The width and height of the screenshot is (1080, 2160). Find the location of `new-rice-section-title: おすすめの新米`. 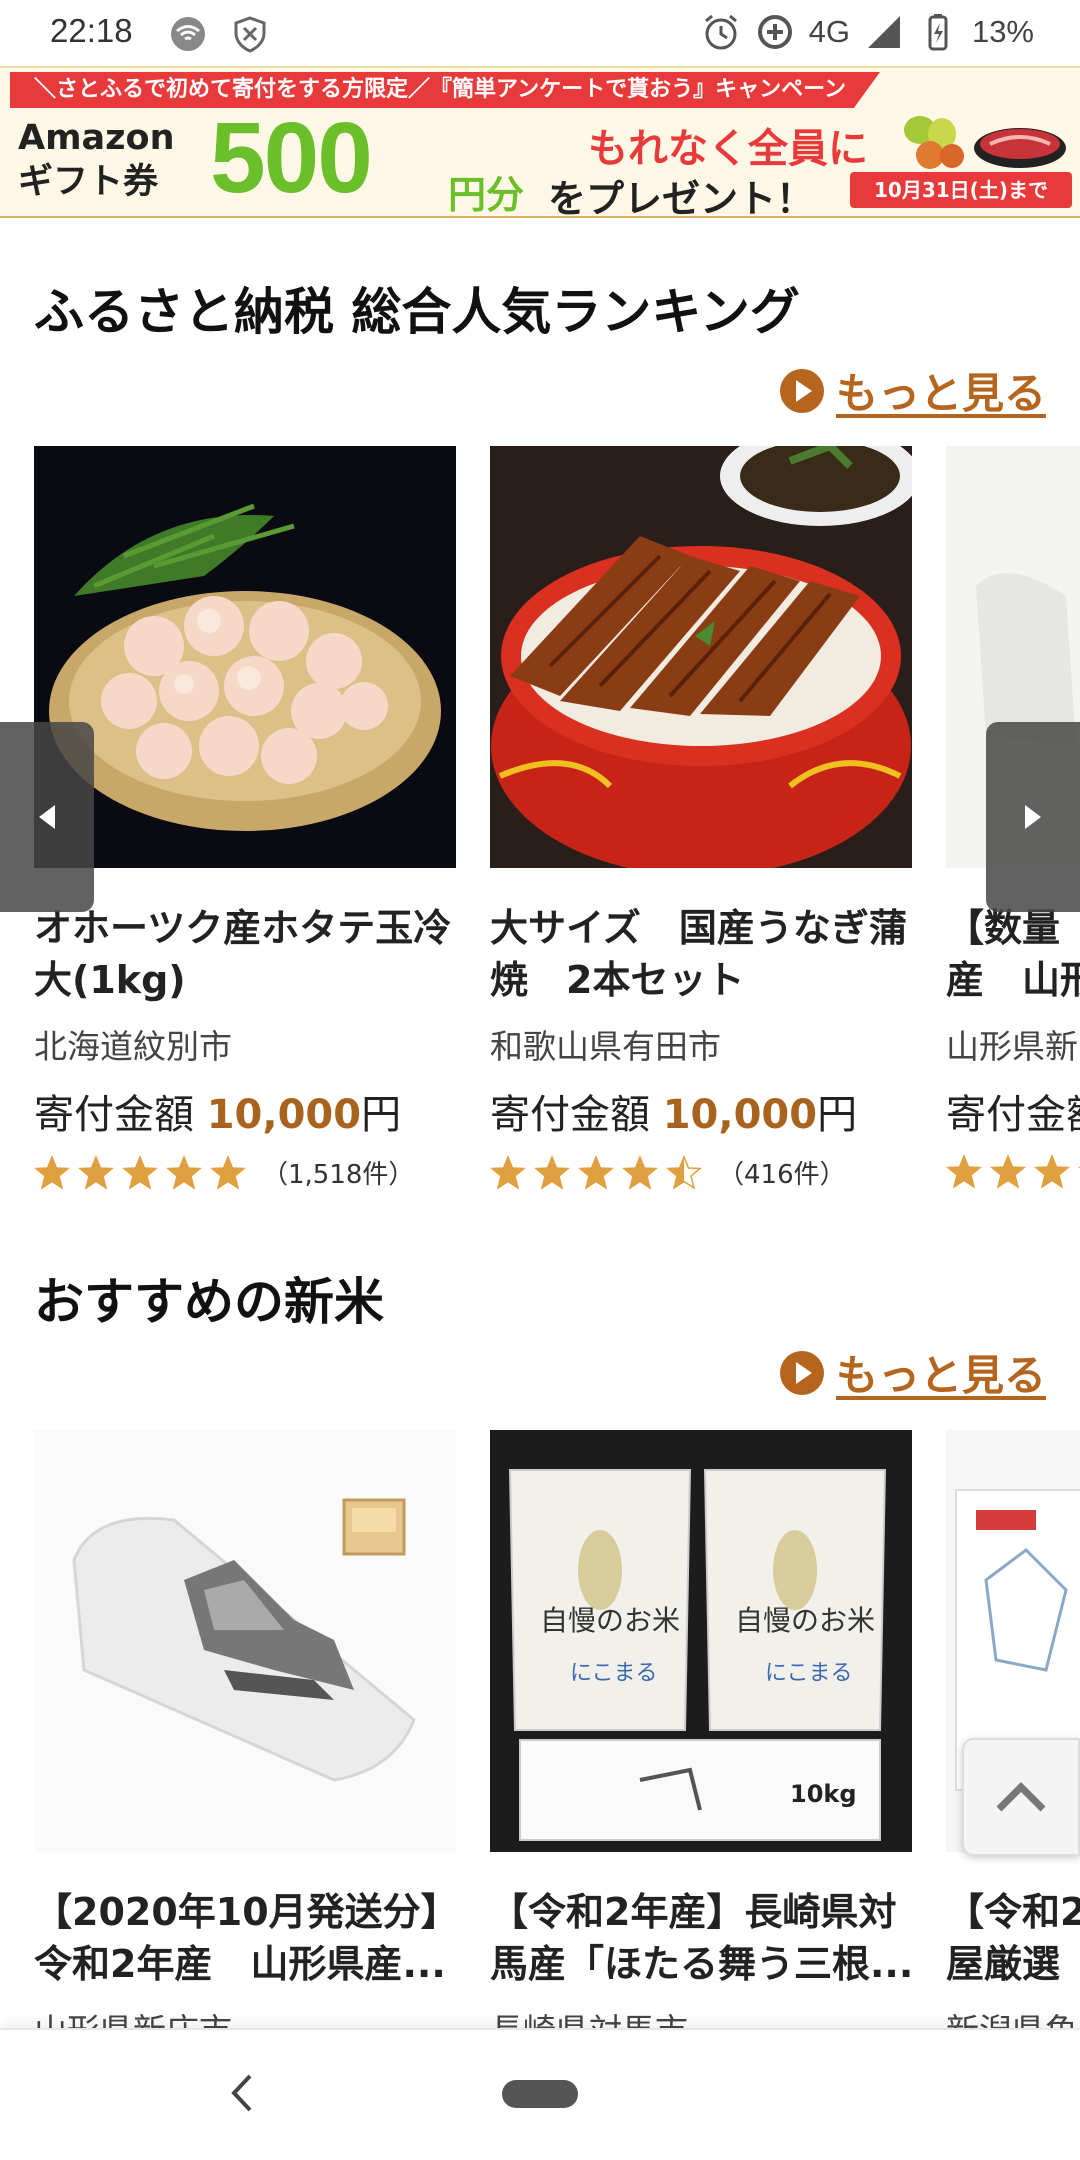

new-rice-section-title: おすすめの新米 is located at coordinates (209, 1302).